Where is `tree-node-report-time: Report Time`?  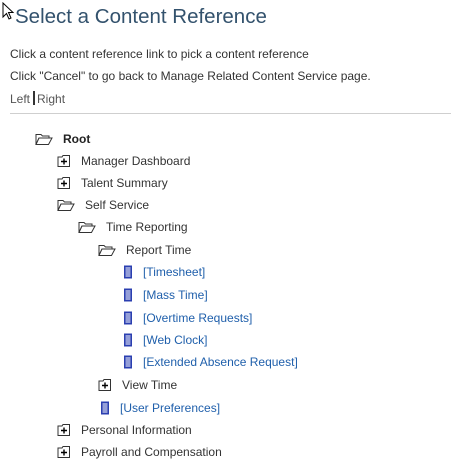 tree-node-report-time: Report Time is located at coordinates (144, 250).